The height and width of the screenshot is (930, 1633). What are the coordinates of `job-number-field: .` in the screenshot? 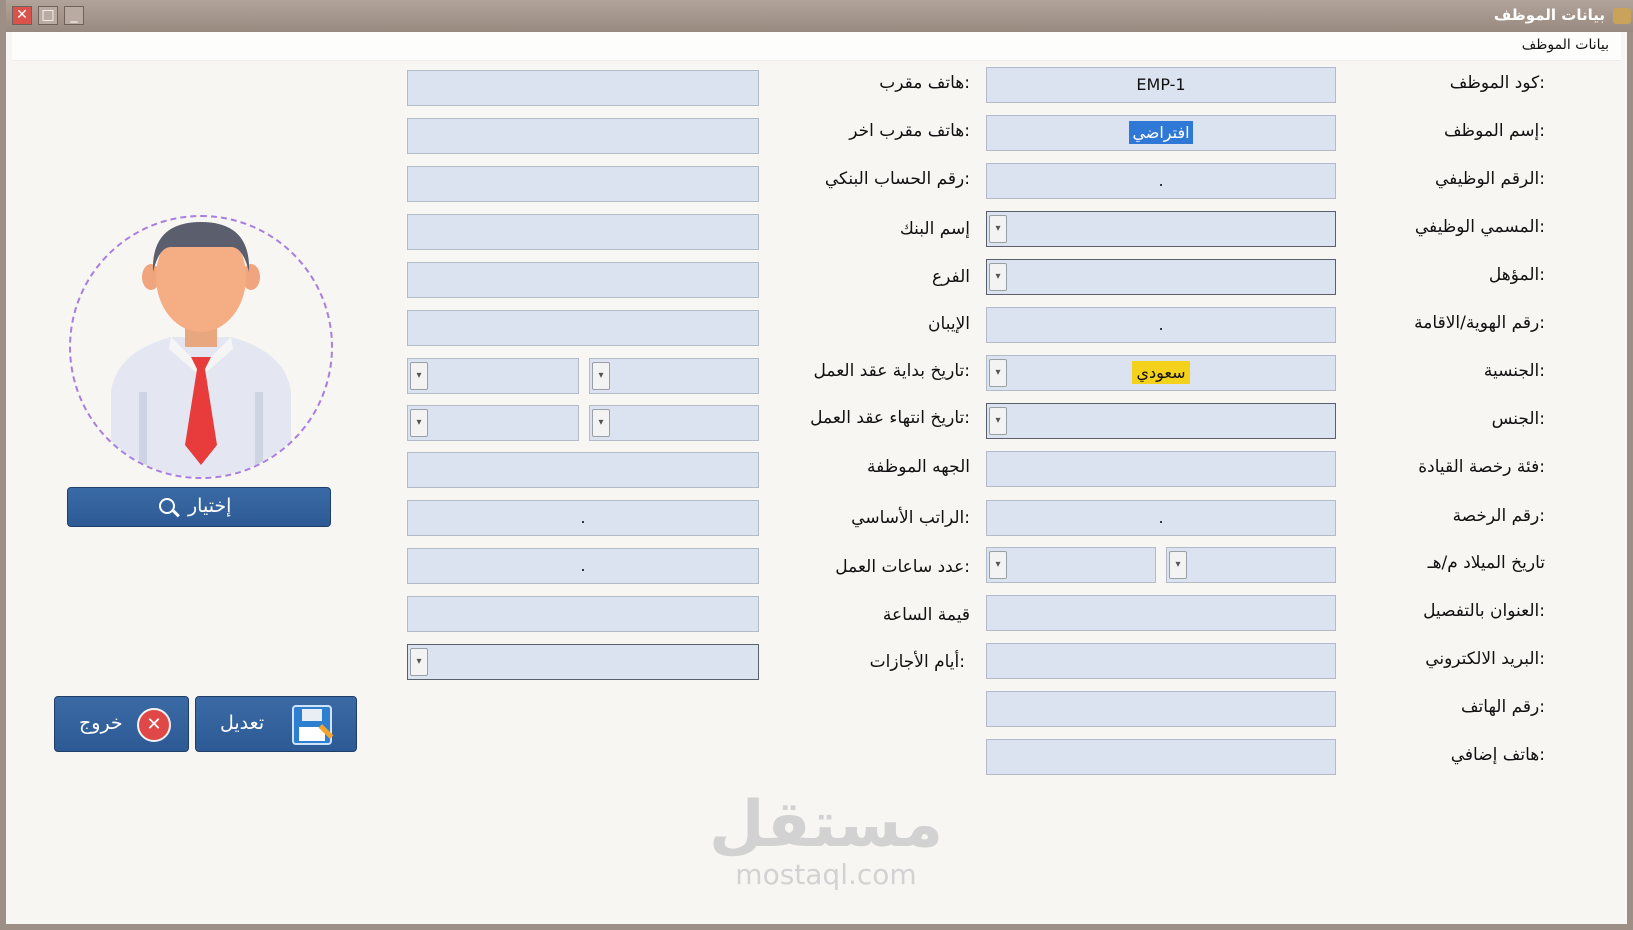 It's located at (1161, 181).